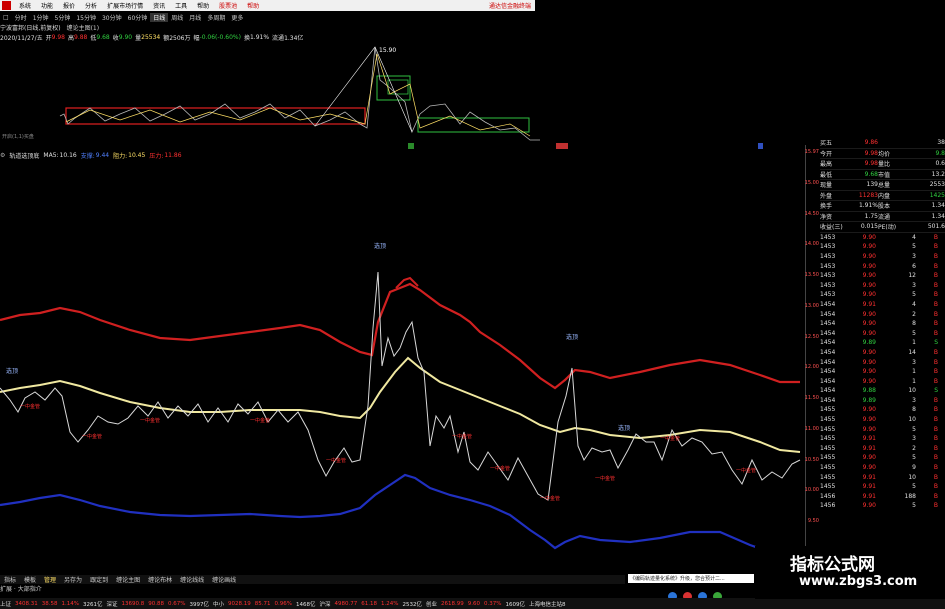 This screenshot has width=945, height=609. What do you see at coordinates (828, 381) in the screenshot?
I see `trade-cell-t: 1454` at bounding box center [828, 381].